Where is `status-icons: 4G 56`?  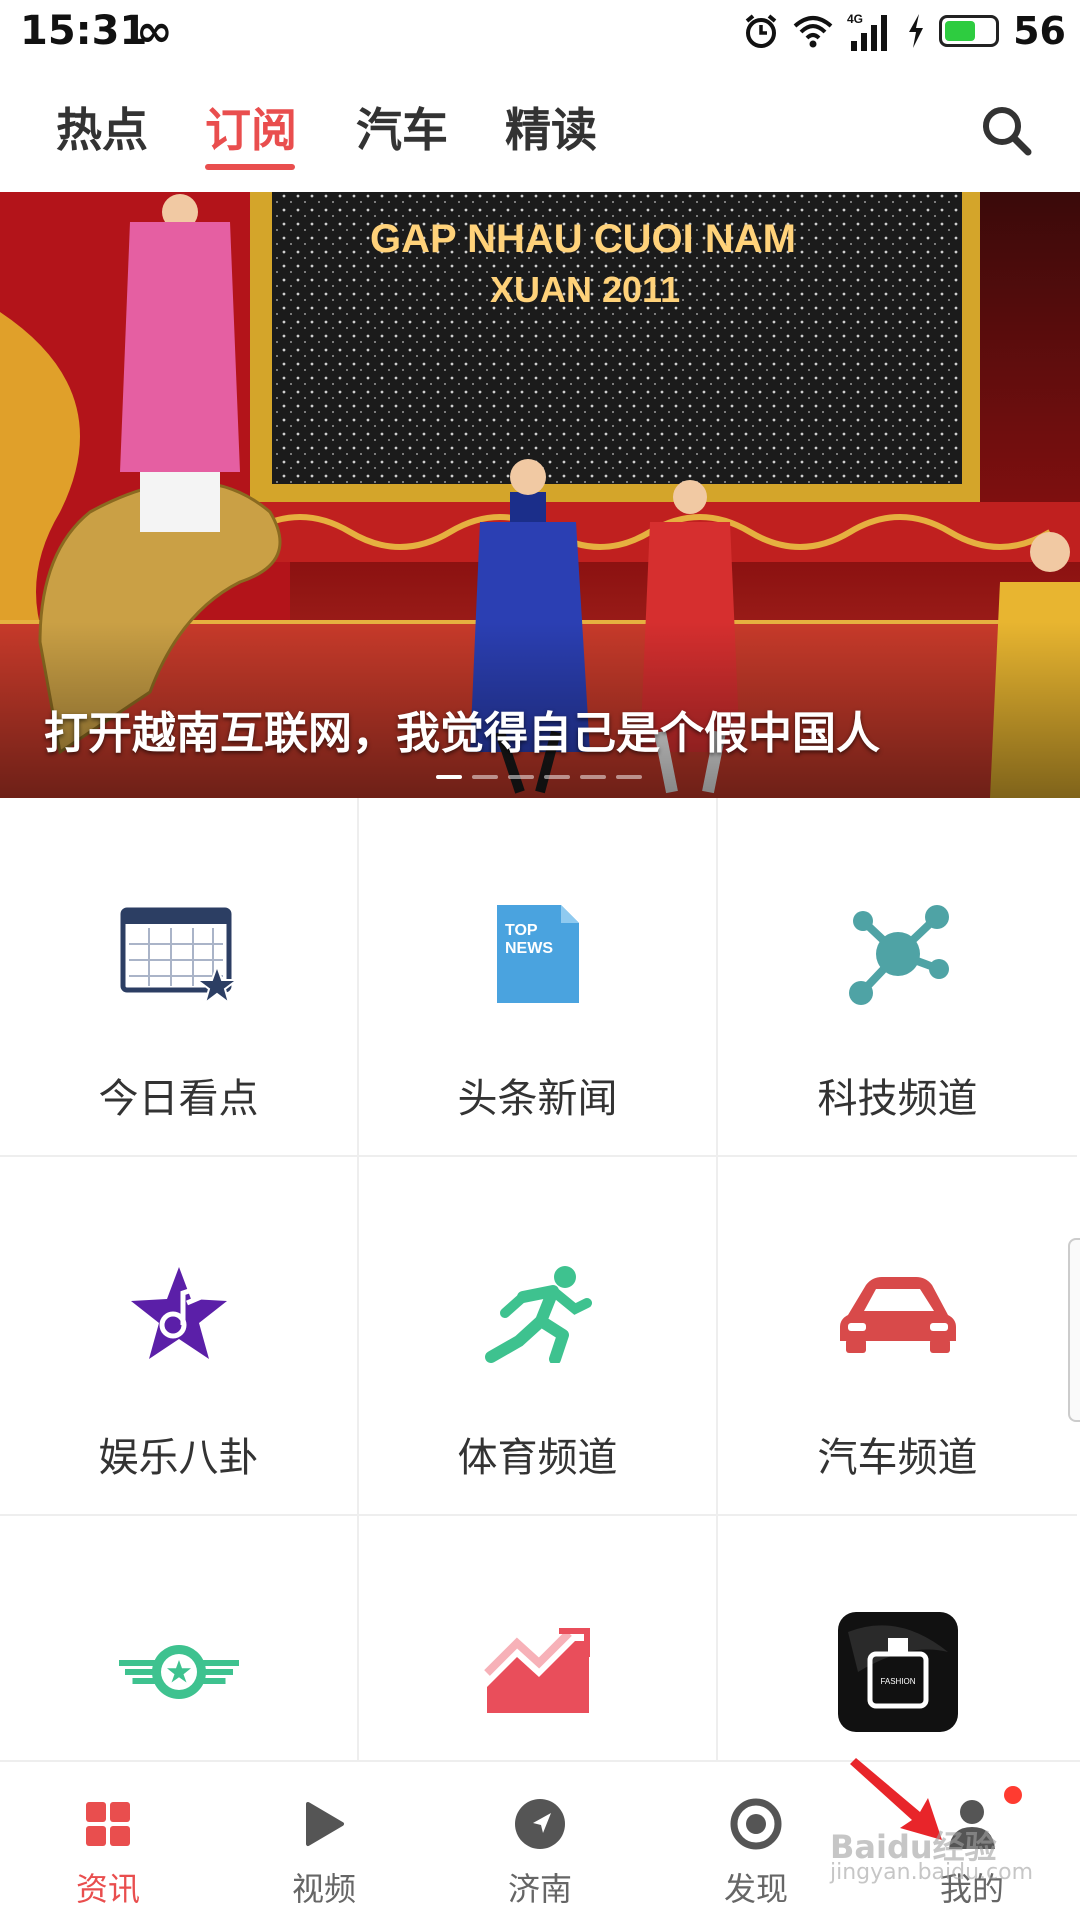 status-icons: 4G 56 is located at coordinates (904, 31).